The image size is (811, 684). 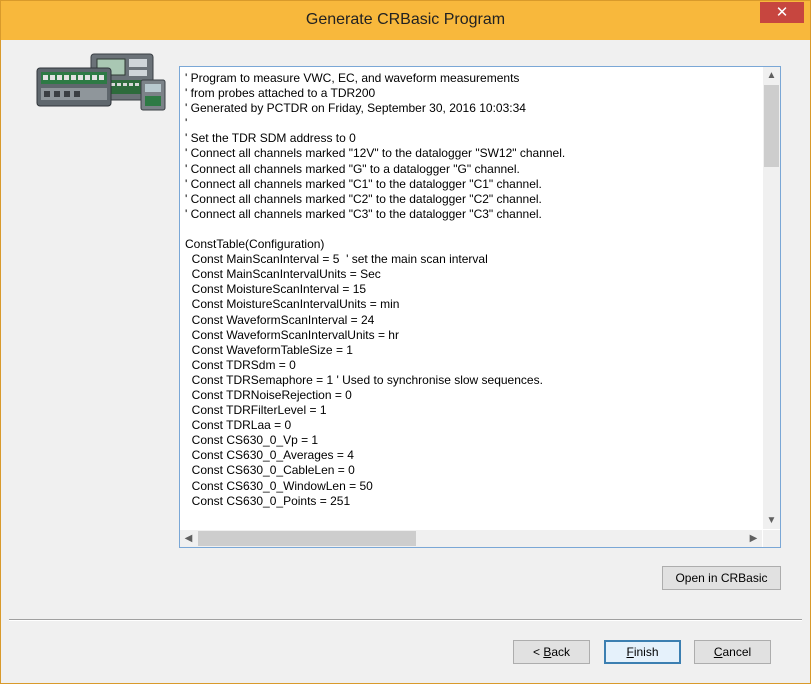 What do you see at coordinates (279, 485) in the screenshot?
I see `code-line: Const CS630_0_WindowLen = 50` at bounding box center [279, 485].